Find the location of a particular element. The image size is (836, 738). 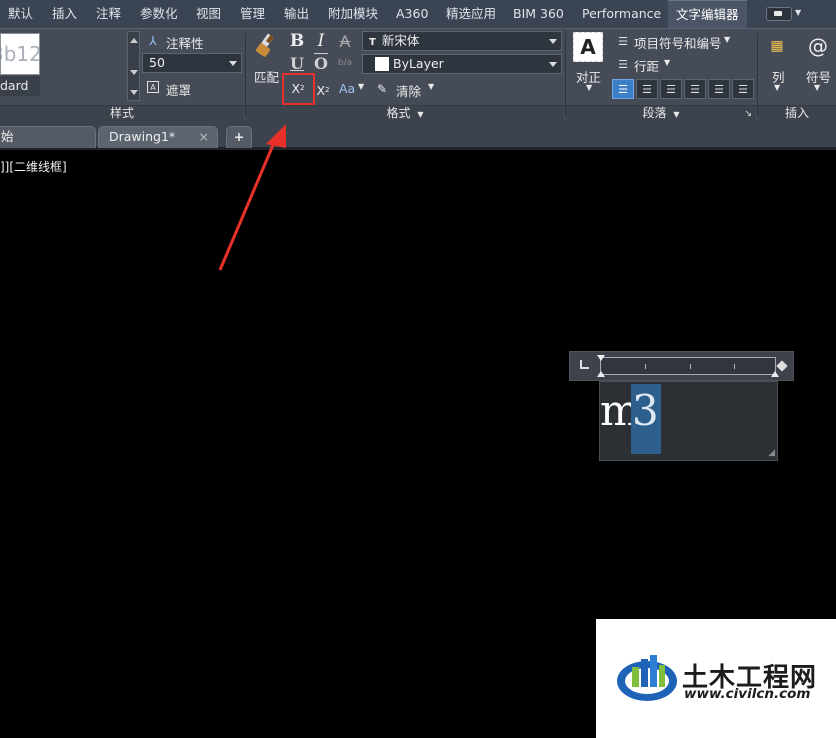

align-right-icon: ☰ is located at coordinates (695, 89).